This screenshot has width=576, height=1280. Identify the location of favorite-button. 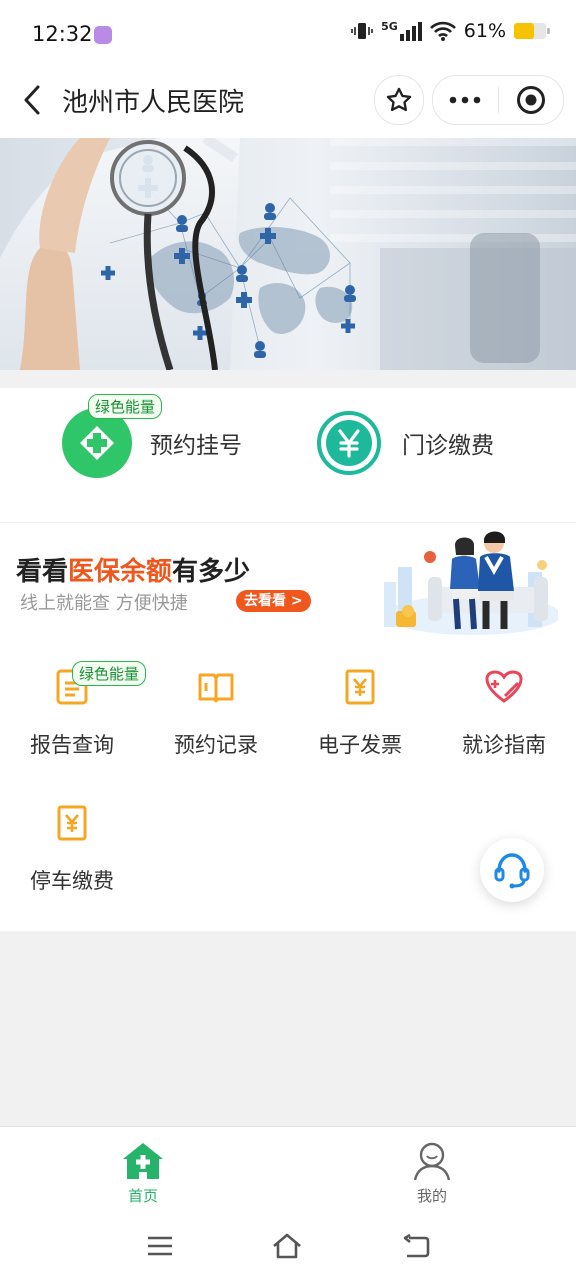
(399, 100).